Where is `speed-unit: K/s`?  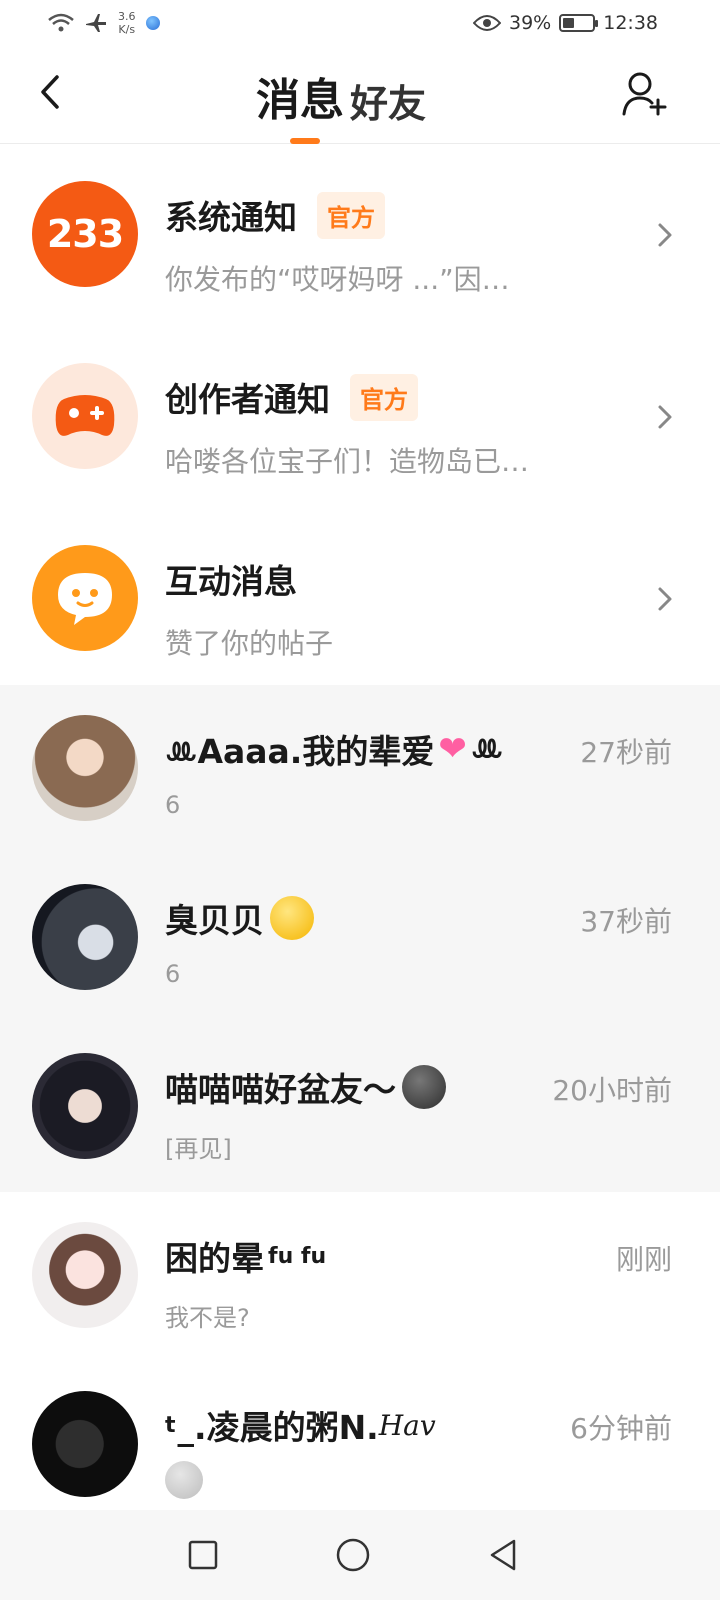
speed-unit: K/s is located at coordinates (127, 29).